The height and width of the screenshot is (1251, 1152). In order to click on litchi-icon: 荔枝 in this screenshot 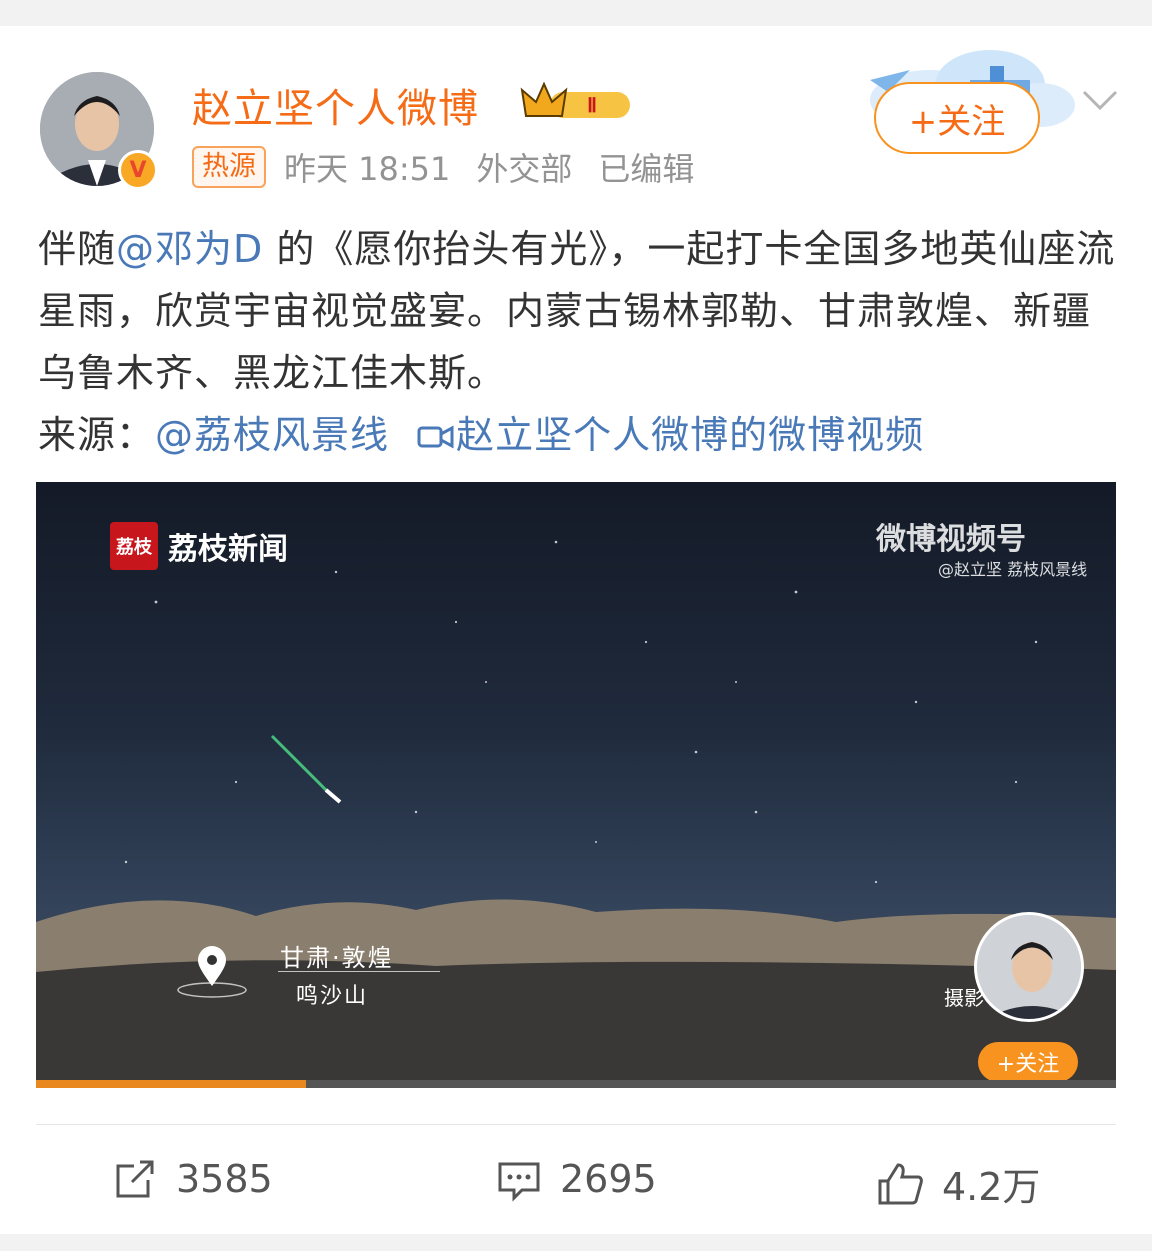, I will do `click(134, 546)`.